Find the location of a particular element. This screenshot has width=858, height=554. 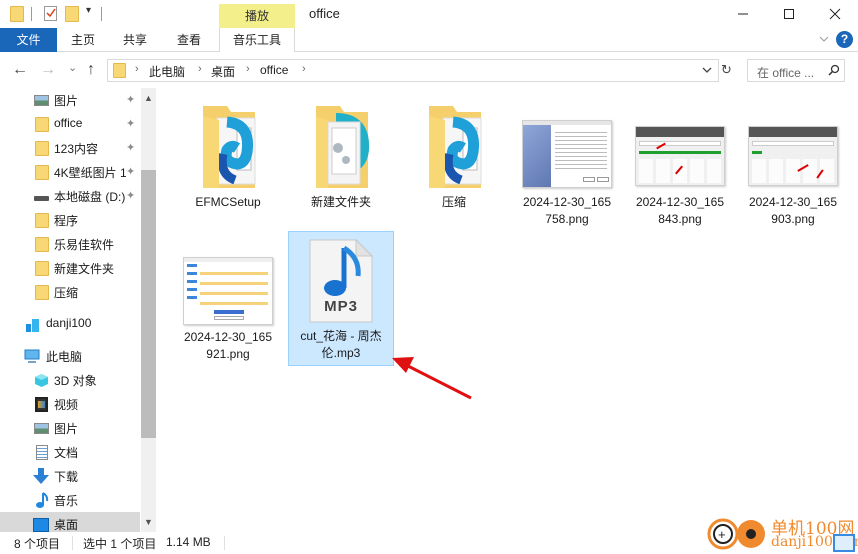

sidebar-item-pictures-pinned: 图片 ✦ is located at coordinates (70, 100).